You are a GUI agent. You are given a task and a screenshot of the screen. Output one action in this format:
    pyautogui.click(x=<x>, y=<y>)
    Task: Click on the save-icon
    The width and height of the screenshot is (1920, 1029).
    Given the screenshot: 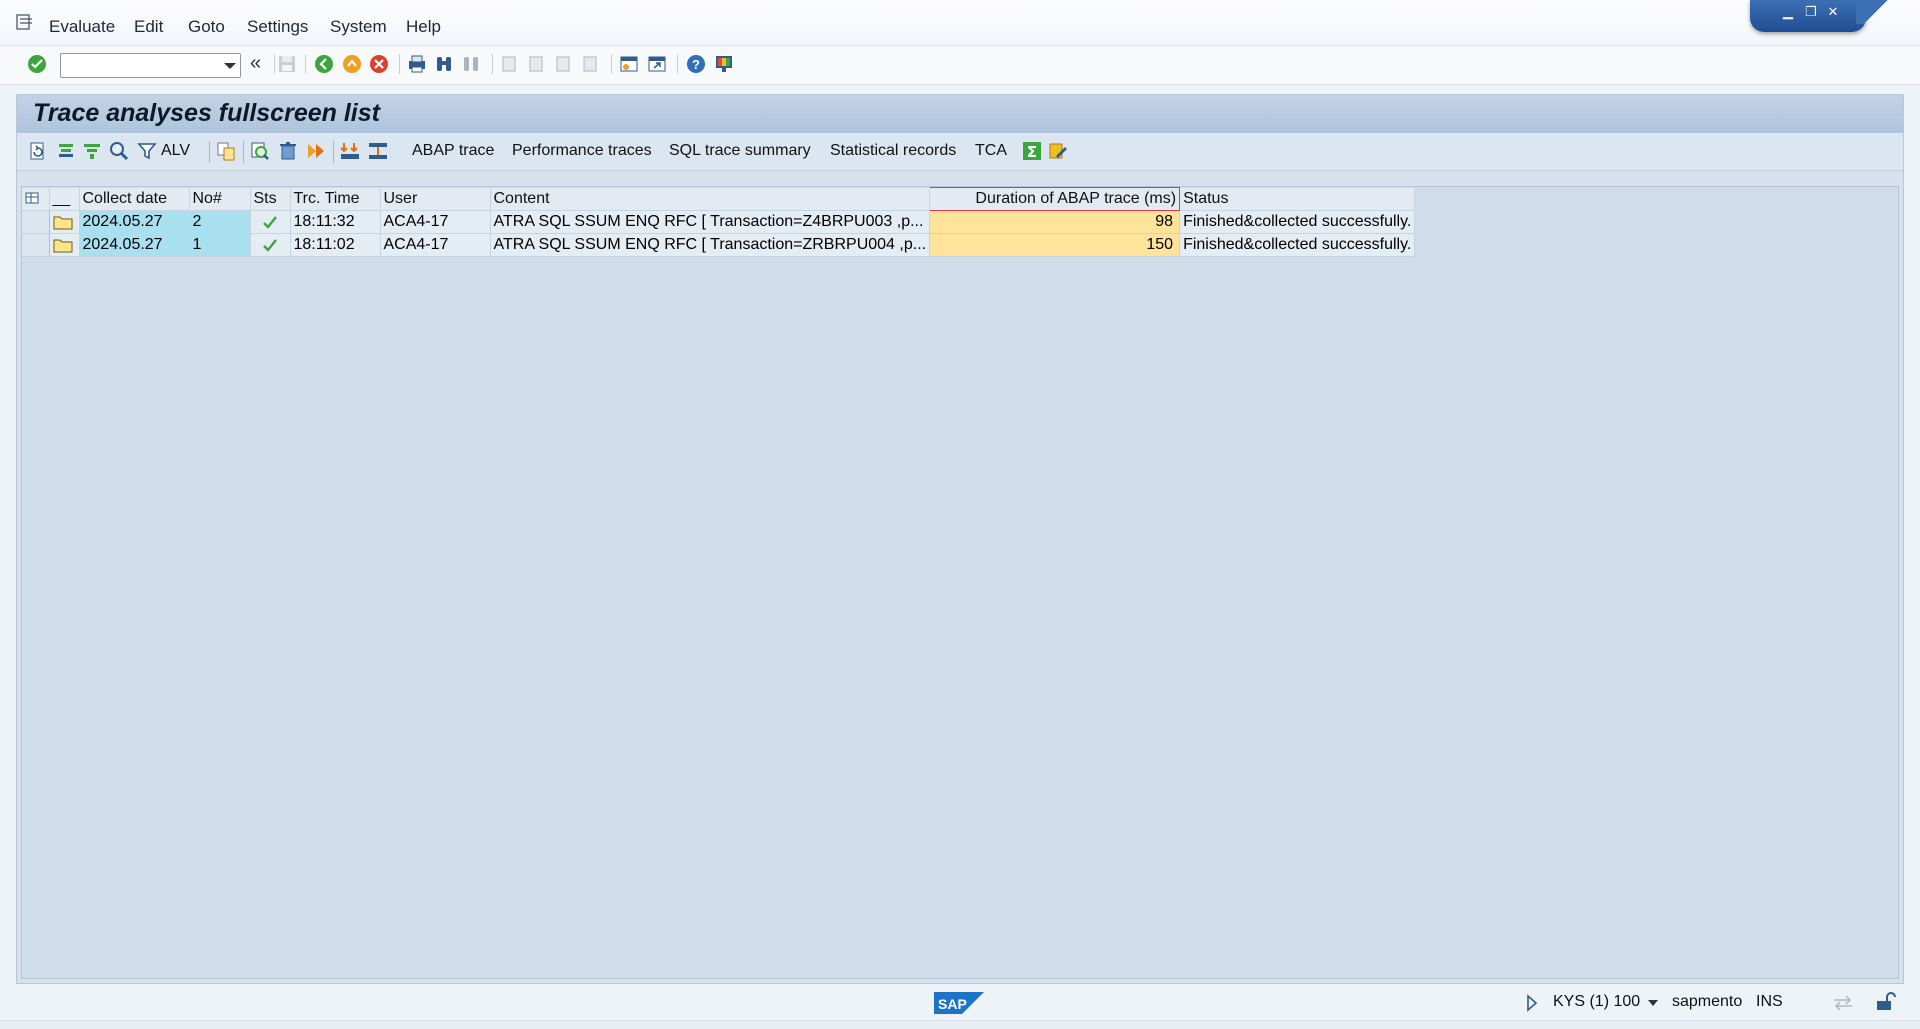 What is the action you would take?
    pyautogui.click(x=287, y=64)
    